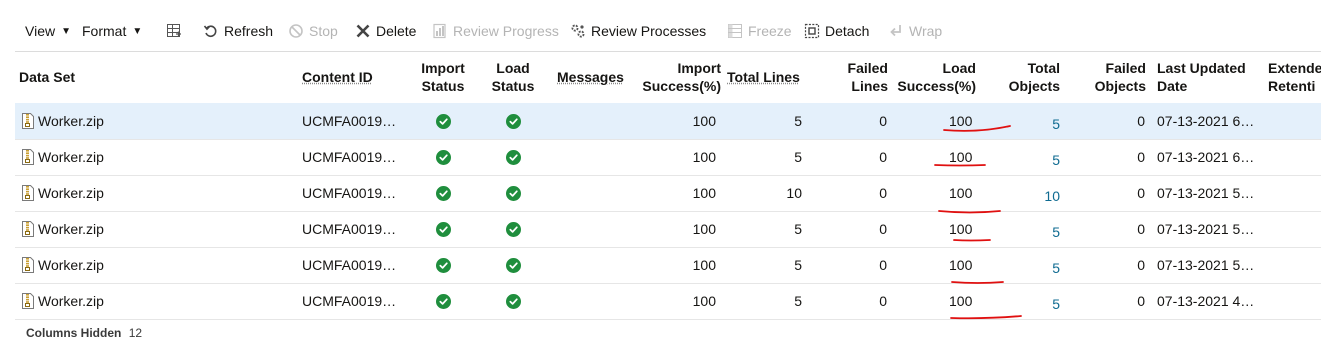  Describe the element at coordinates (1110, 77) in the screenshot. I see `col-header-failed-objects: Failed Objects` at that location.